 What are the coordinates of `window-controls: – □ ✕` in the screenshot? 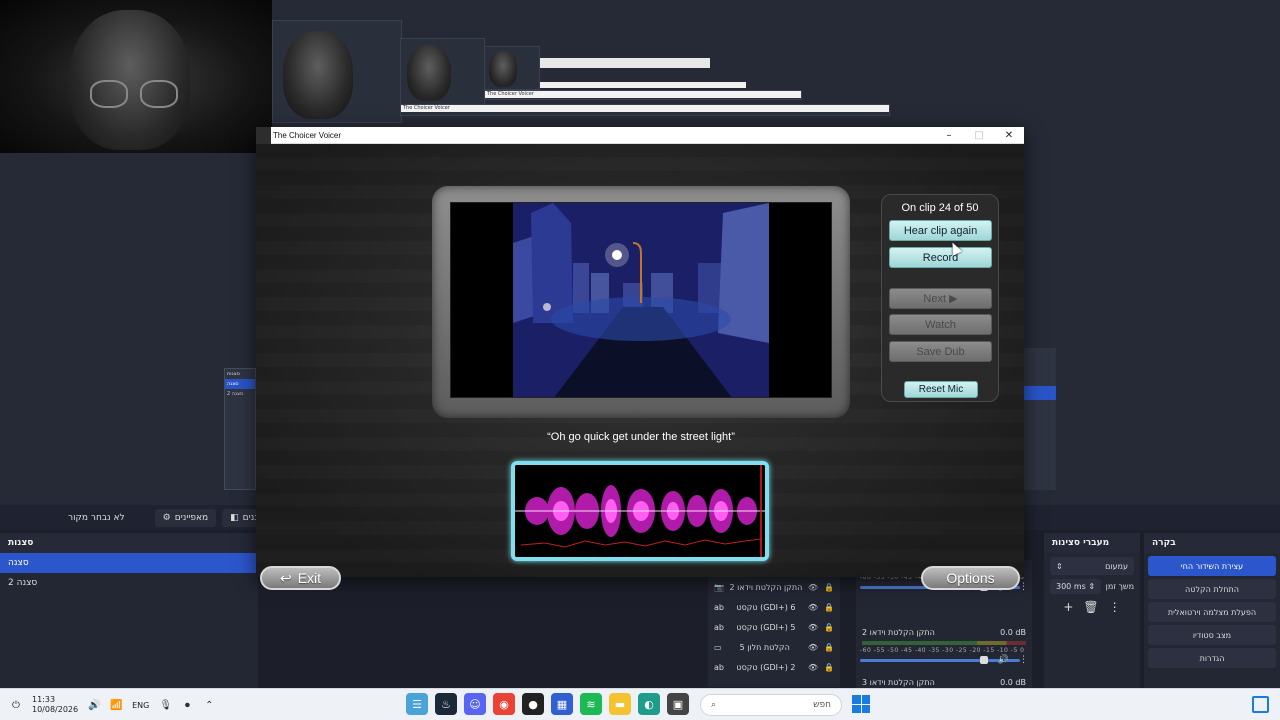 It's located at (979, 135).